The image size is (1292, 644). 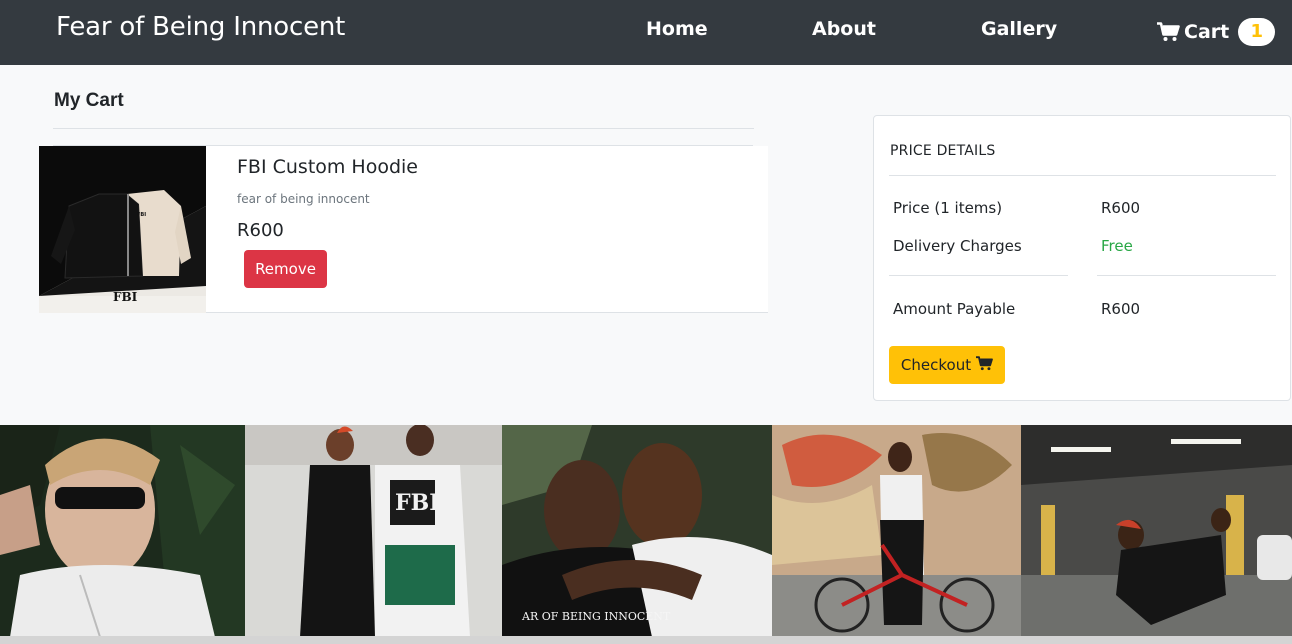 I want to click on nav-about: About, so click(x=844, y=29).